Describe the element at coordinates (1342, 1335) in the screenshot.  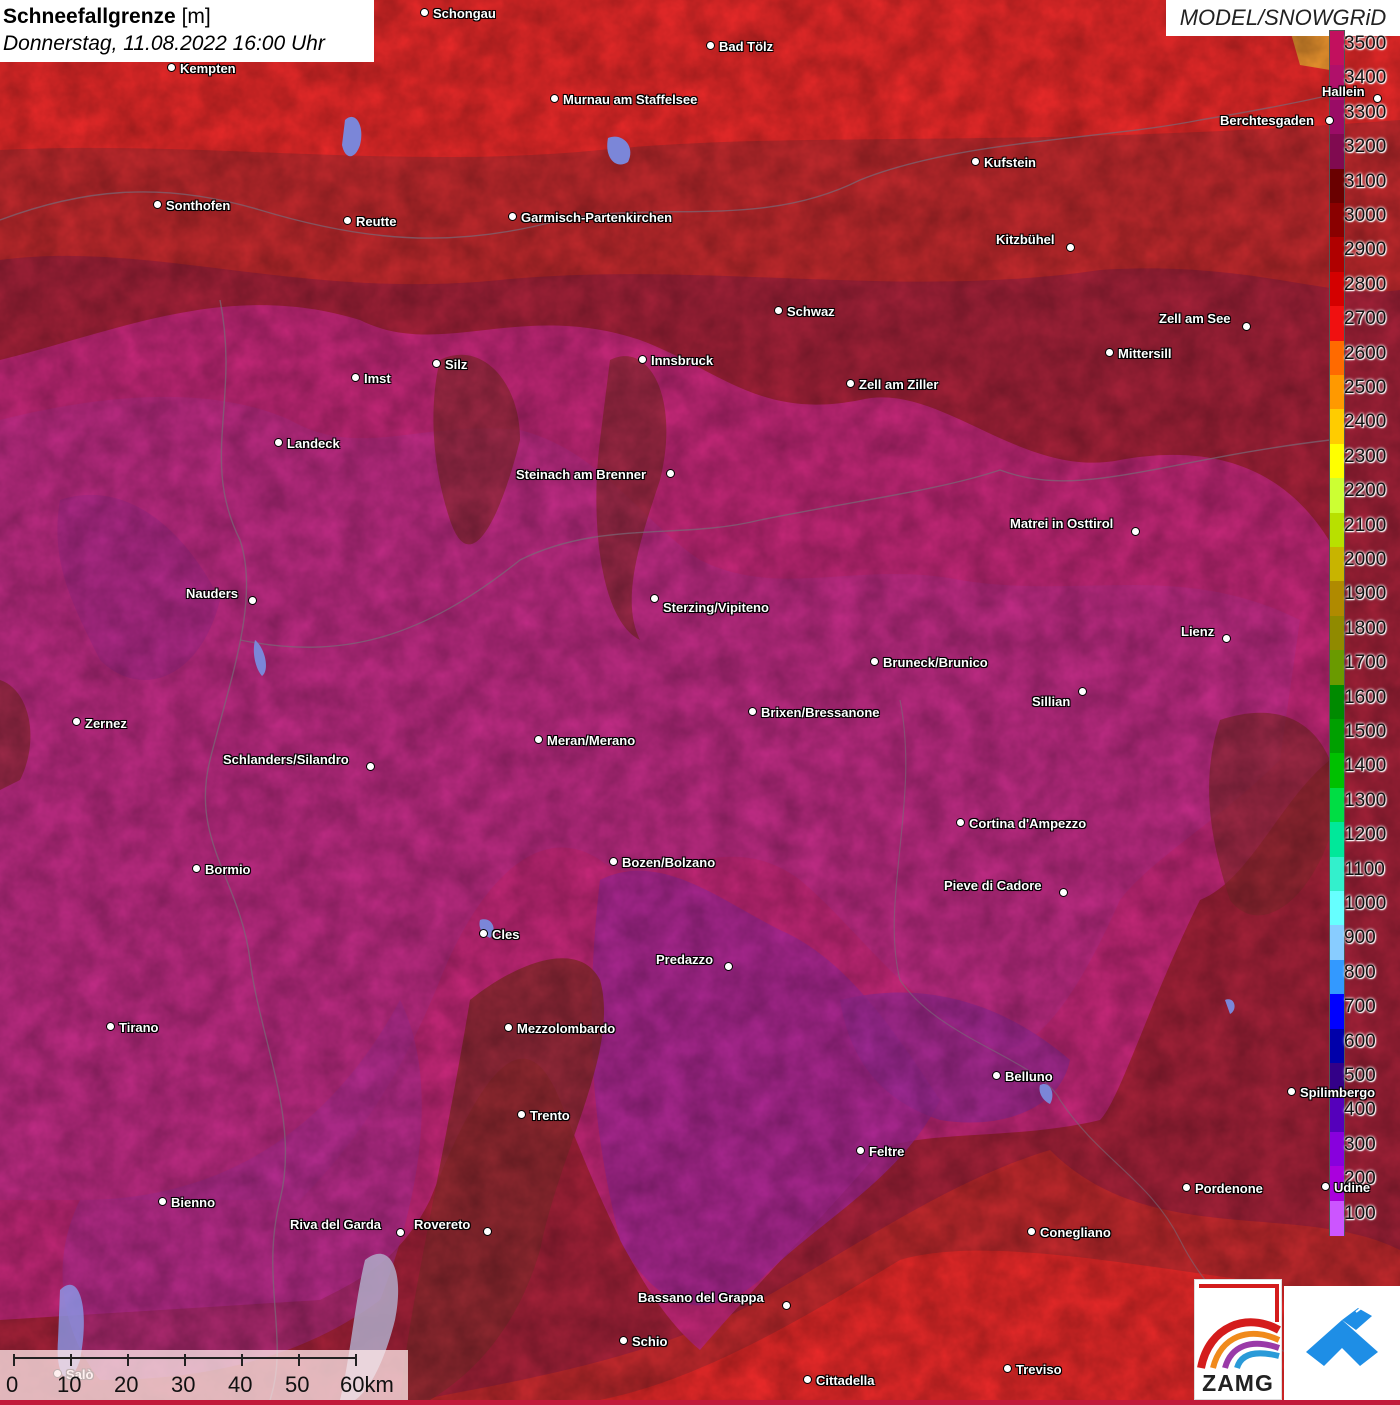
I see `geosphere-arrow-icon` at that location.